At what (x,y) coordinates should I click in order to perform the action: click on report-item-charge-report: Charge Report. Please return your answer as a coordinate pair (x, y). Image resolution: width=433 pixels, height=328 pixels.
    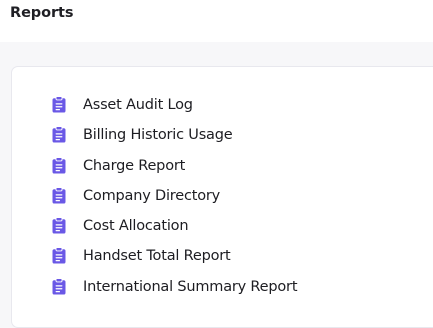
    Looking at the image, I should click on (174, 168).